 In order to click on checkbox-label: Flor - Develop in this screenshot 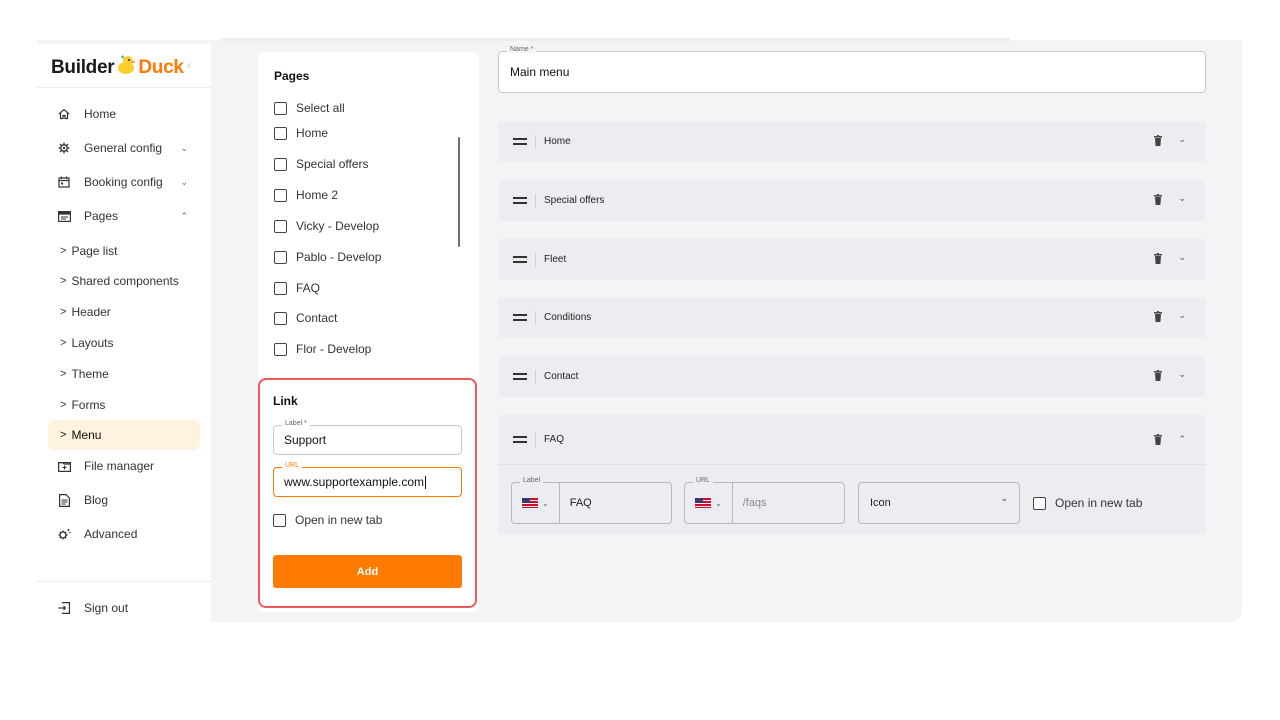, I will do `click(334, 349)`.